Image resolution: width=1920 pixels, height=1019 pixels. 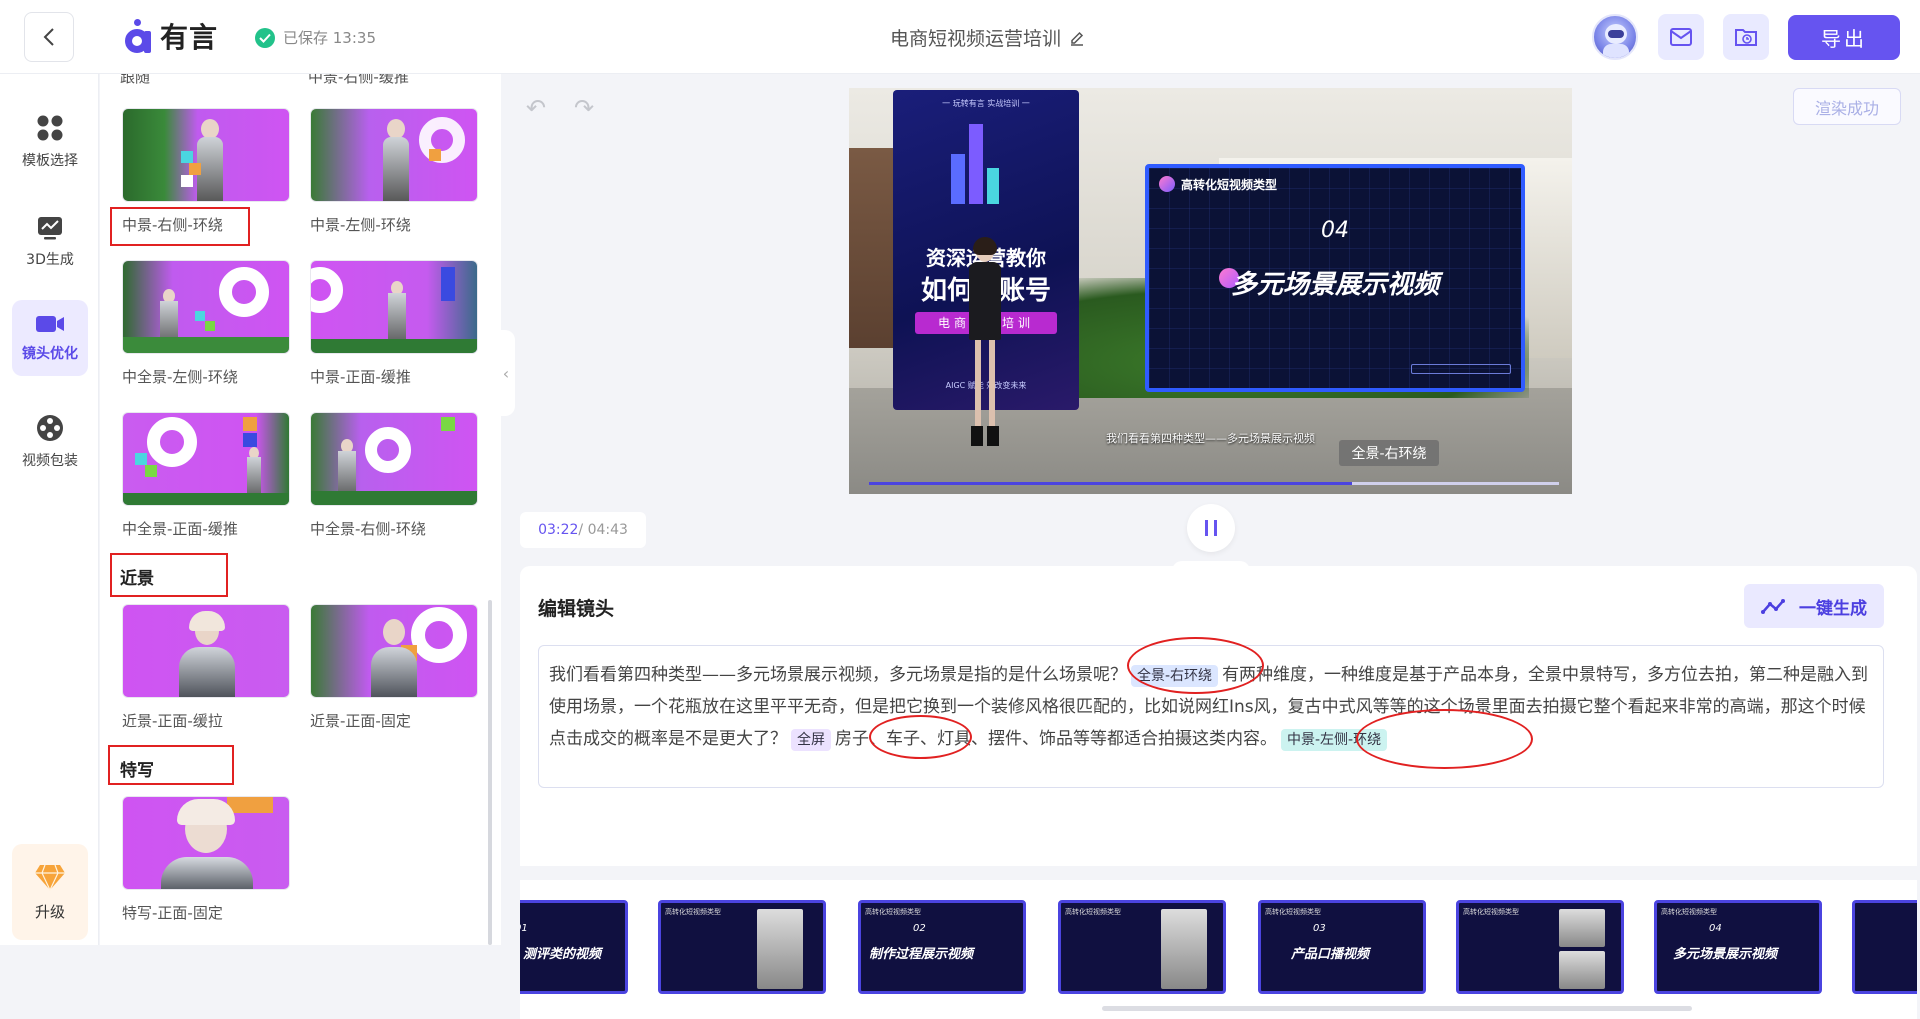 I want to click on diamond-icon, so click(x=50, y=877).